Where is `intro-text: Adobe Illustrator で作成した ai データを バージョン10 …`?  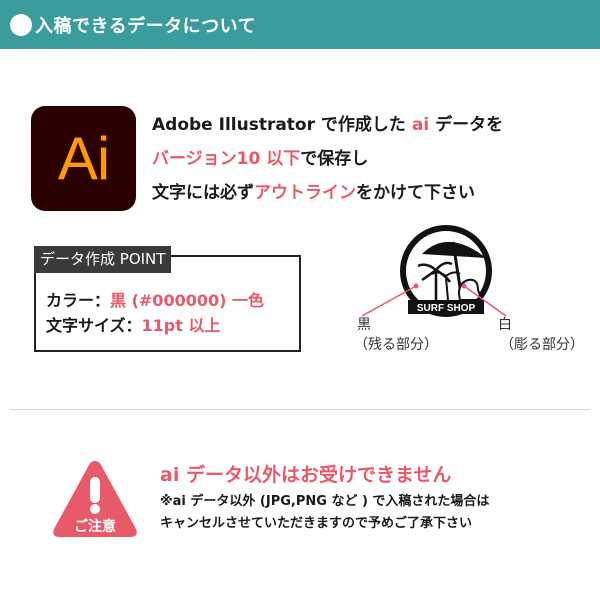 intro-text: Adobe Illustrator で作成した ai データを バージョン10 … is located at coordinates (372, 159).